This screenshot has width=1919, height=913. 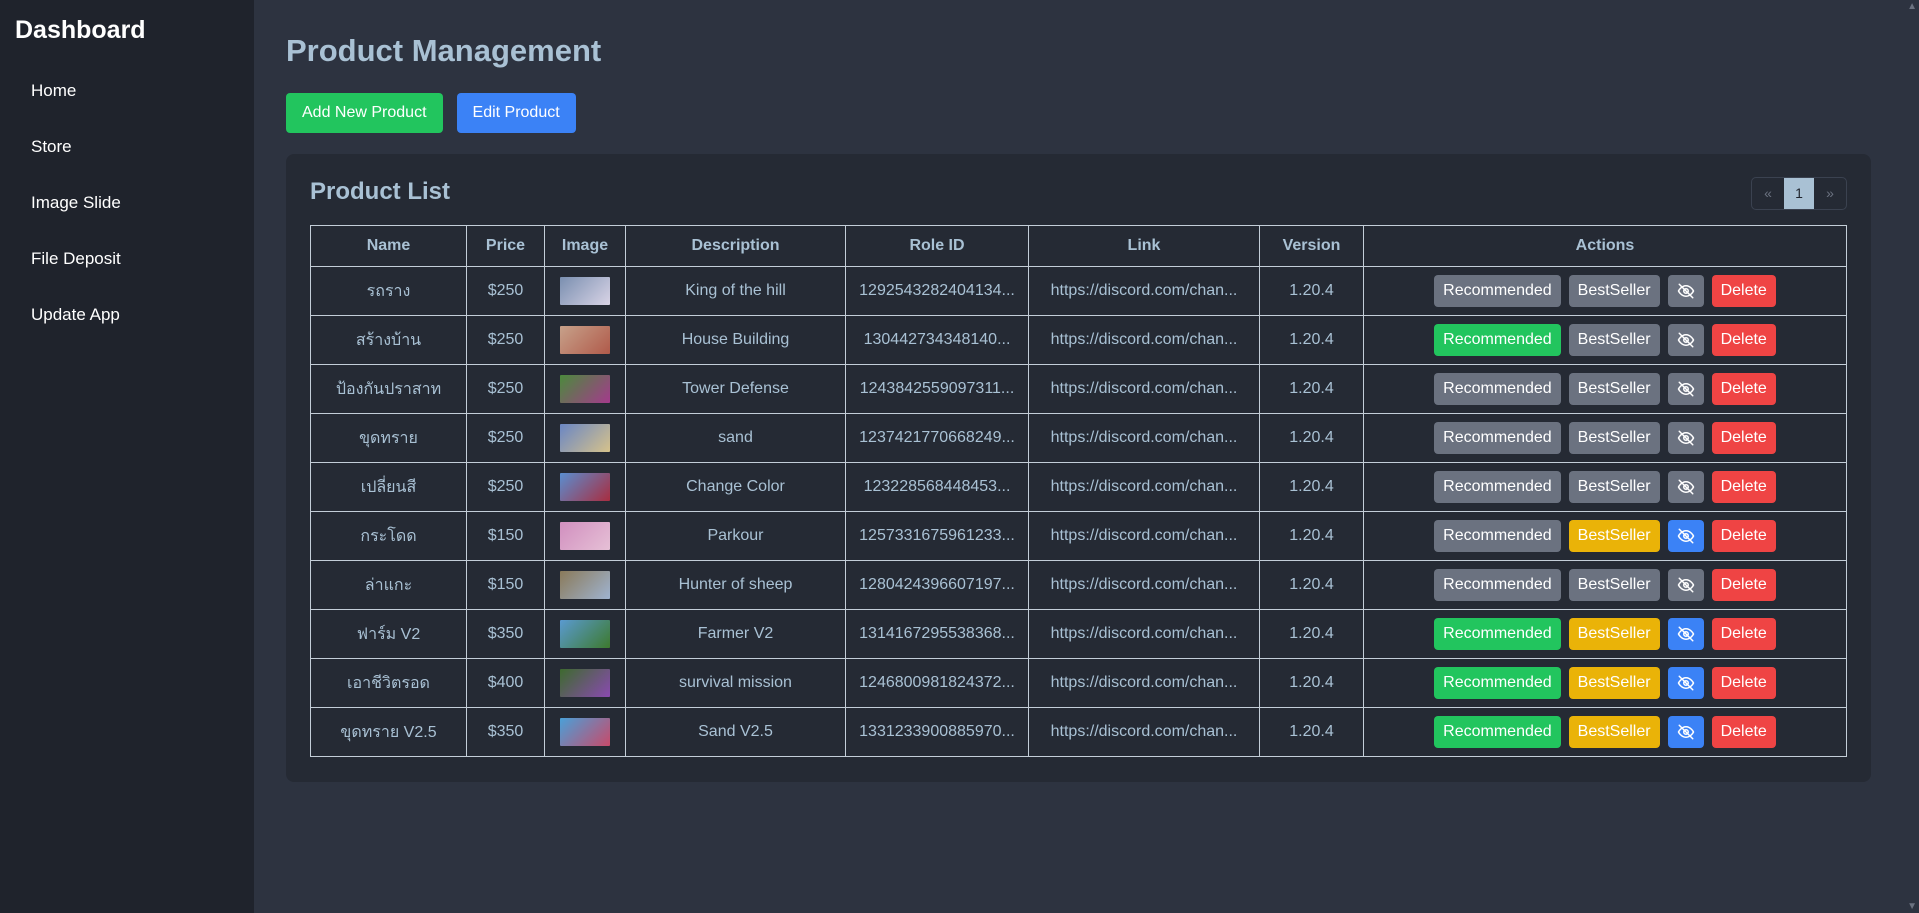 What do you see at coordinates (388, 585) in the screenshot?
I see `product-name: ล่าแกะ` at bounding box center [388, 585].